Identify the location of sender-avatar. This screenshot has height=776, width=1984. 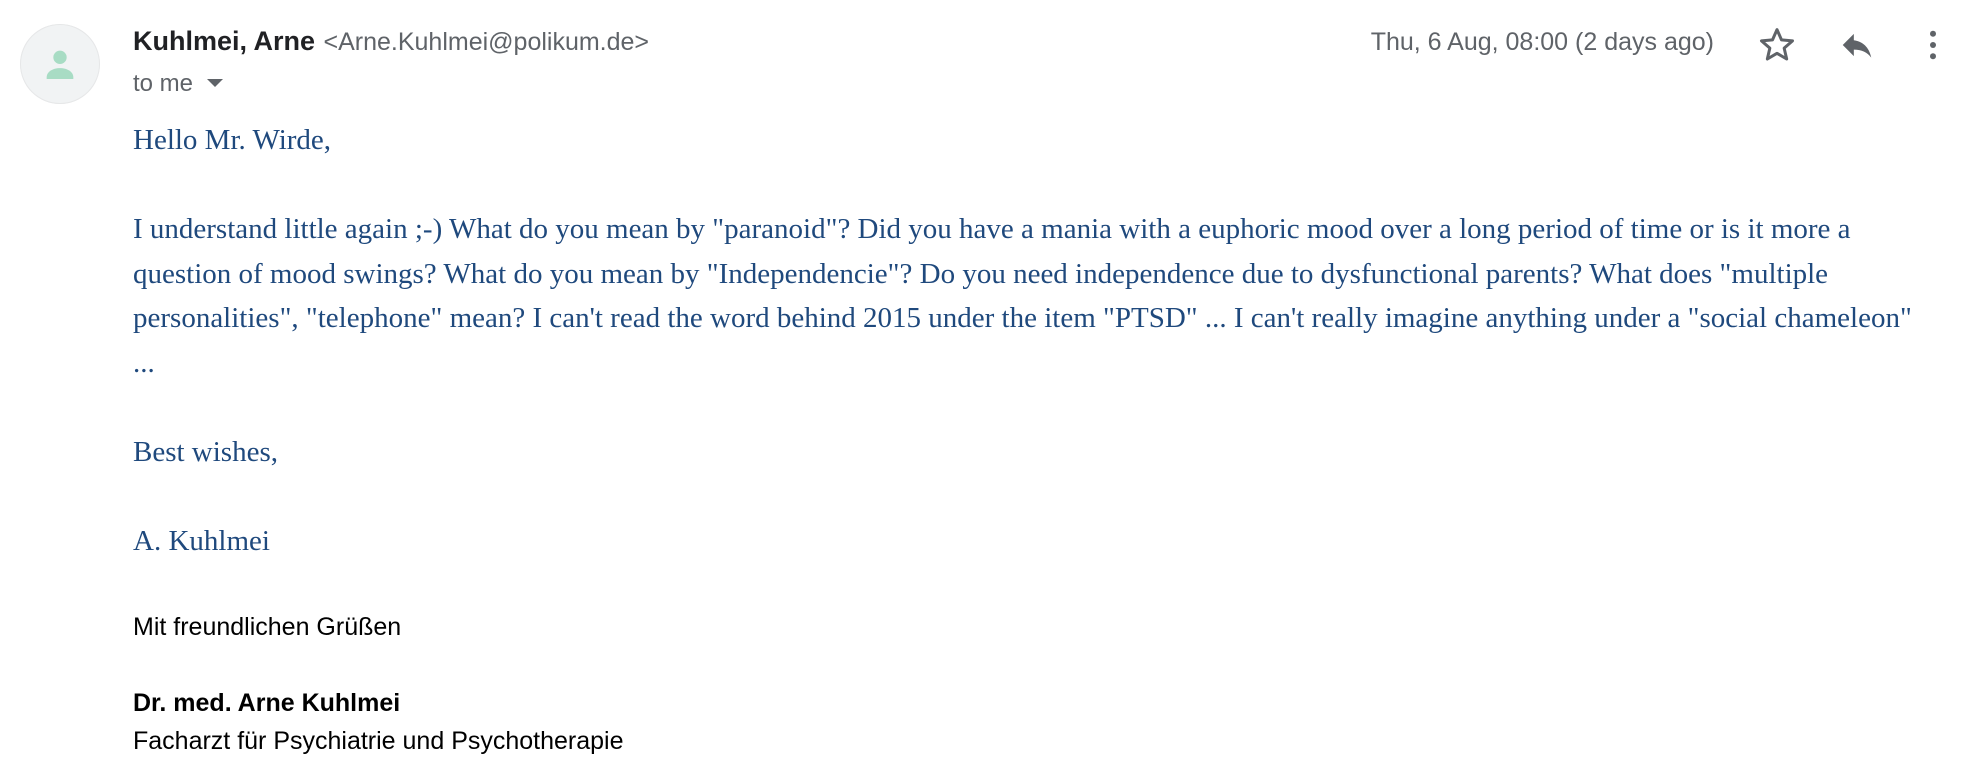
(60, 64).